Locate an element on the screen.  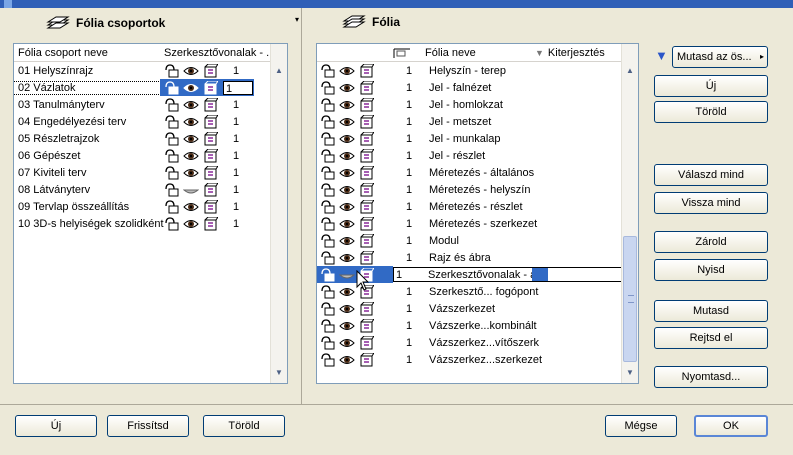
refresh-button: Frissítsd is located at coordinates (148, 426).